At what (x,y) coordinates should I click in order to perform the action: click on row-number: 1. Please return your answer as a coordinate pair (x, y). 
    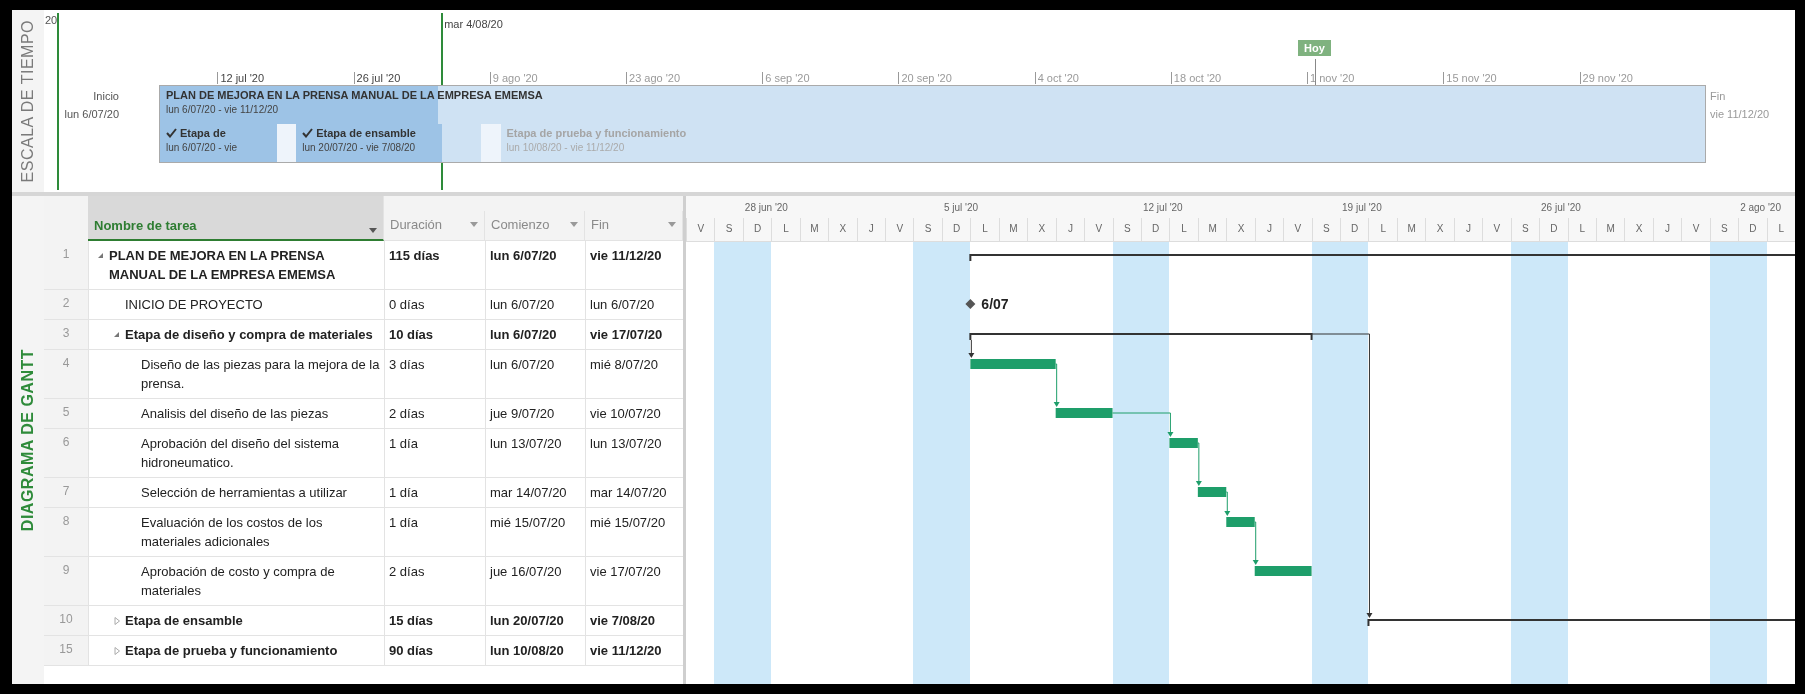
    Looking at the image, I should click on (66, 265).